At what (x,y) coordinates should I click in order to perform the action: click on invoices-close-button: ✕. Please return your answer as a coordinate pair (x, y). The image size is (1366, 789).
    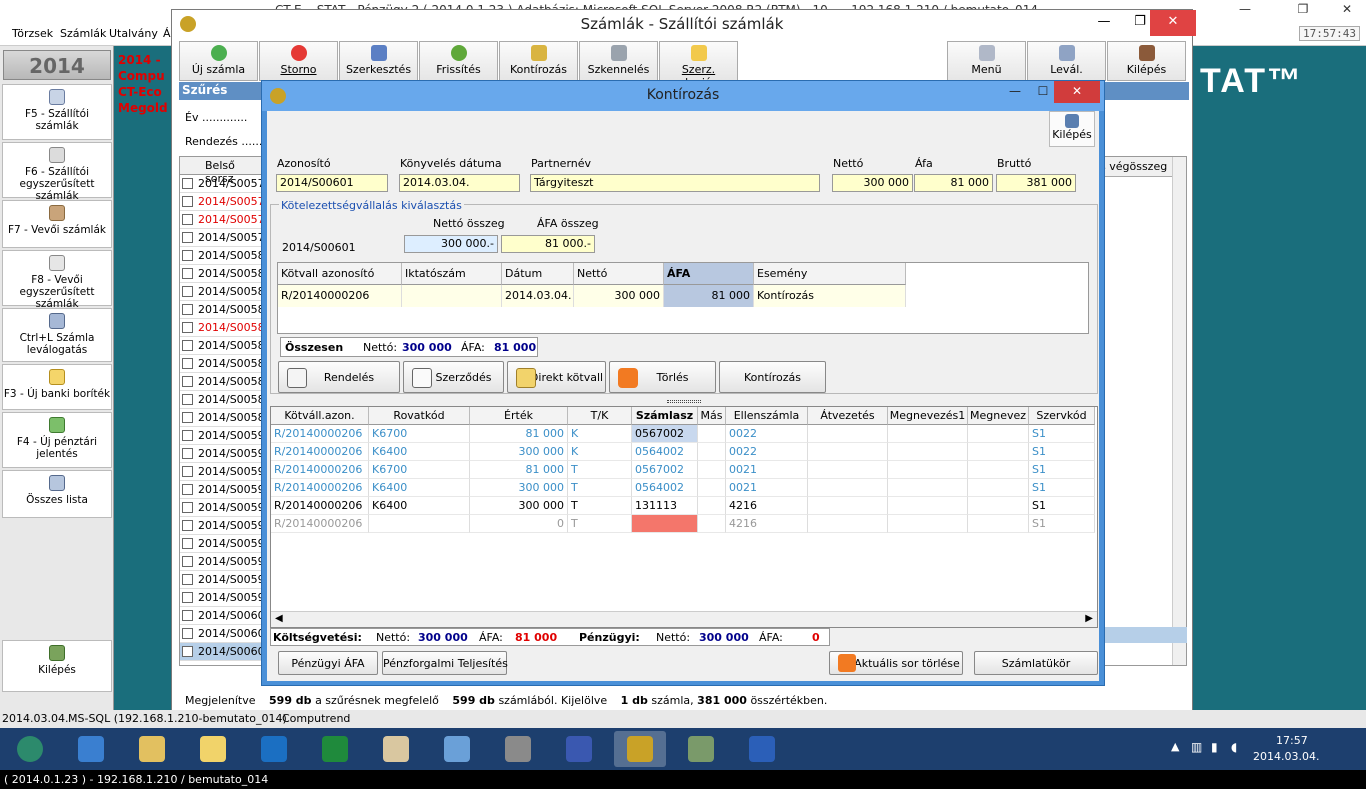
    Looking at the image, I should click on (1173, 23).